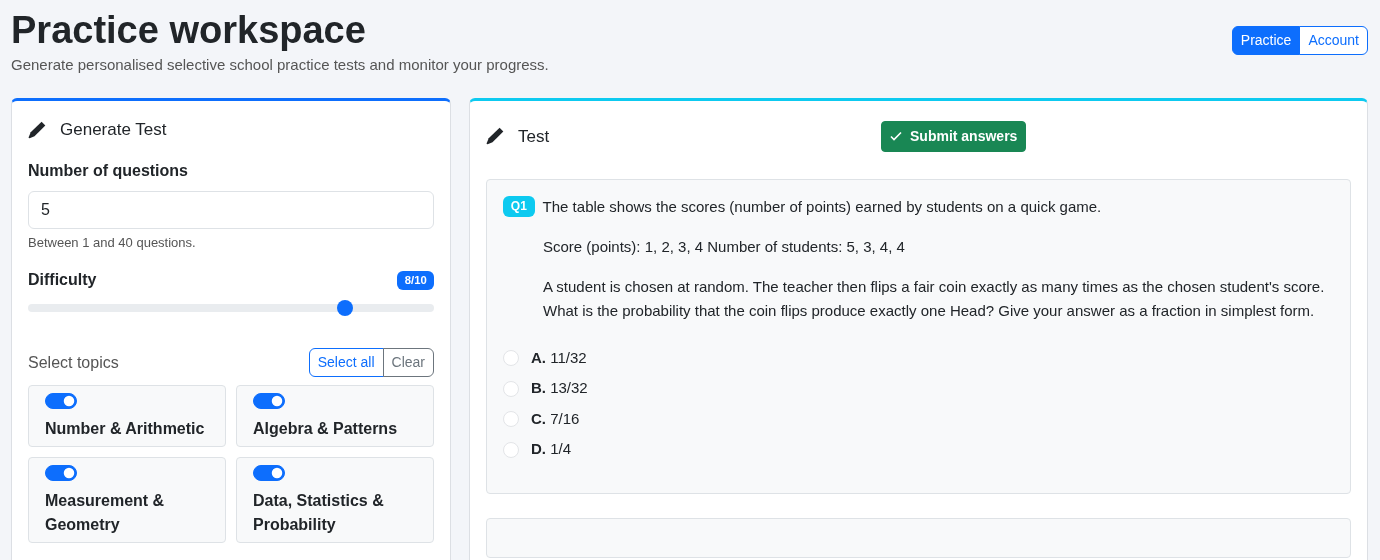 The height and width of the screenshot is (560, 1380). What do you see at coordinates (189, 31) in the screenshot?
I see `page-title: Practice workspace` at bounding box center [189, 31].